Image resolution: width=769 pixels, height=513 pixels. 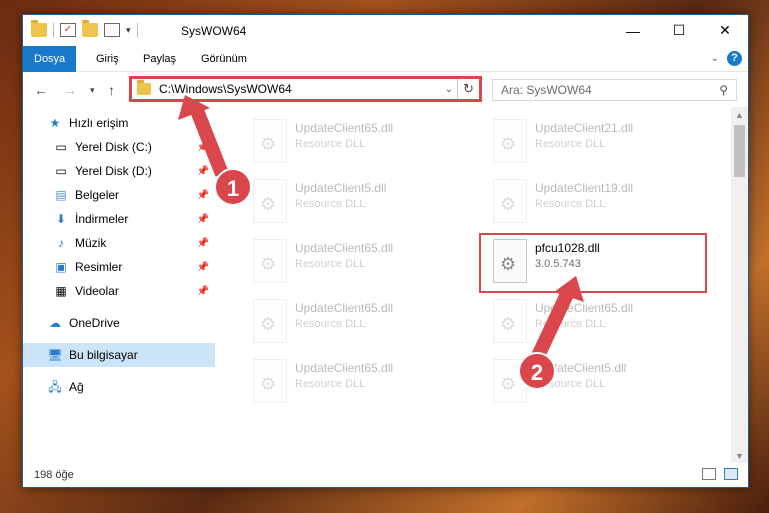 What do you see at coordinates (103, 355) in the screenshot?
I see `sidebar-item-label: Bu bilgisayar` at bounding box center [103, 355].